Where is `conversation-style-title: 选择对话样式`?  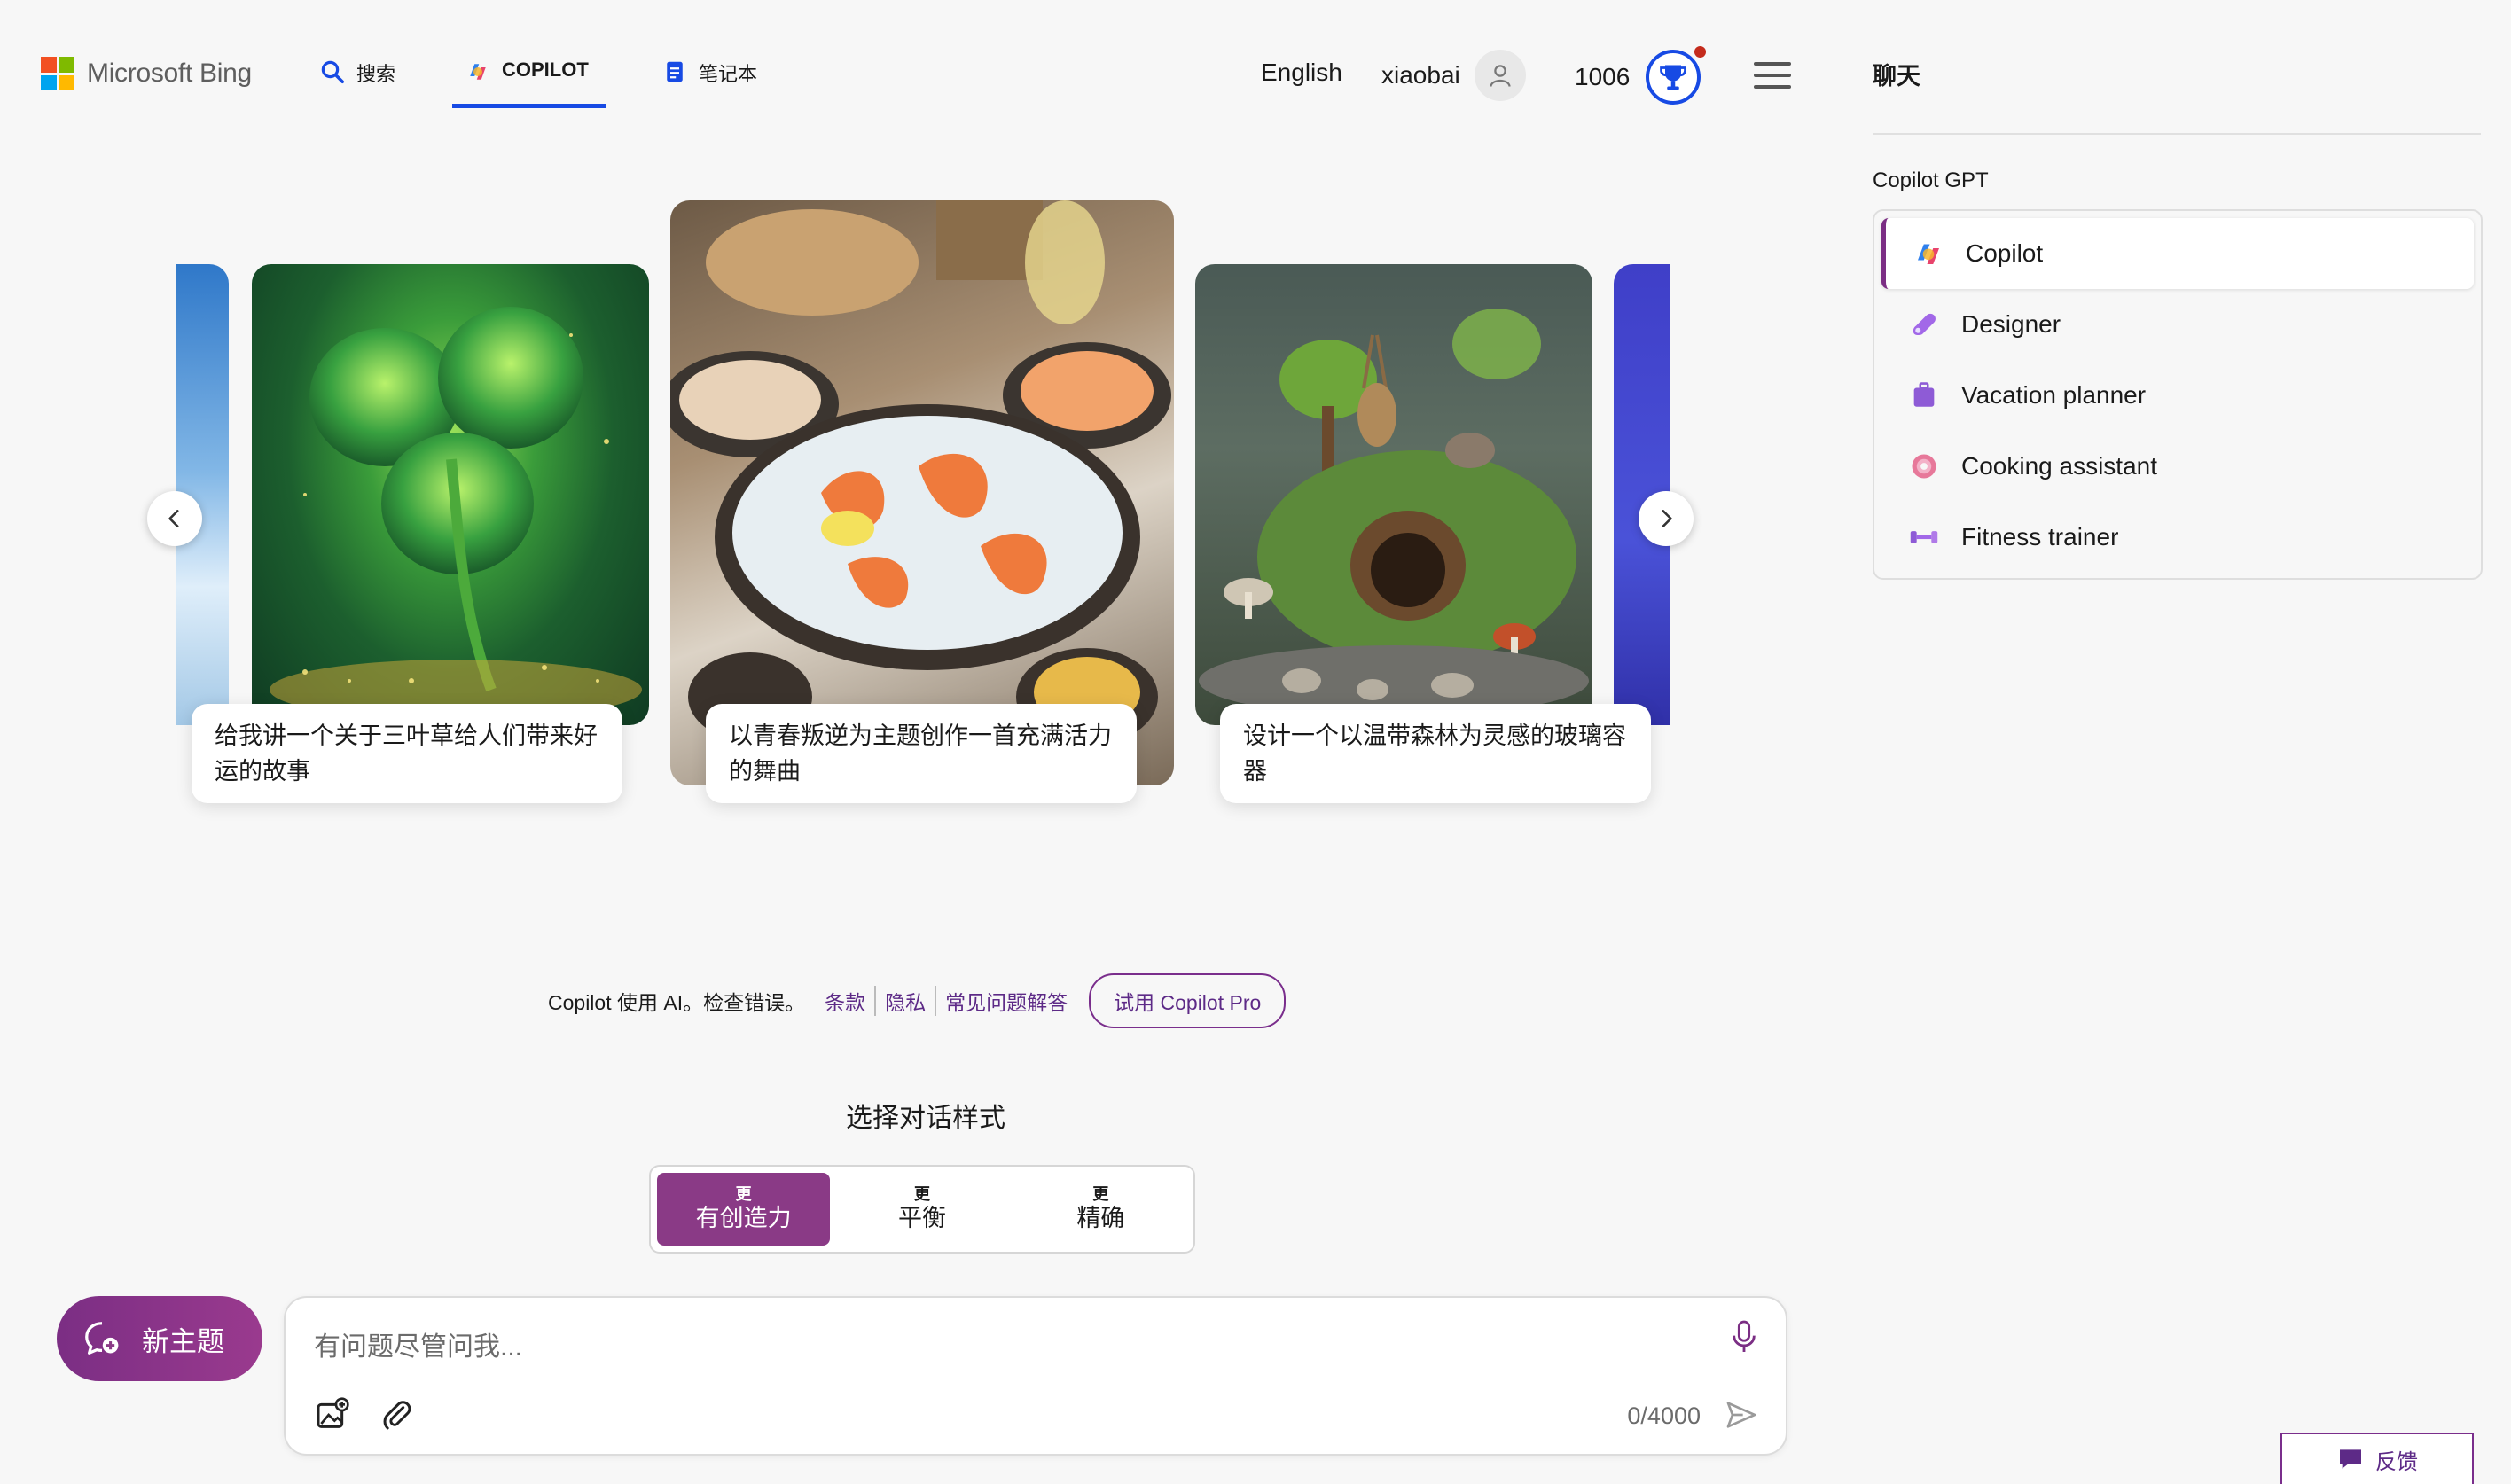 conversation-style-title: 选择对话样式 is located at coordinates (926, 1118).